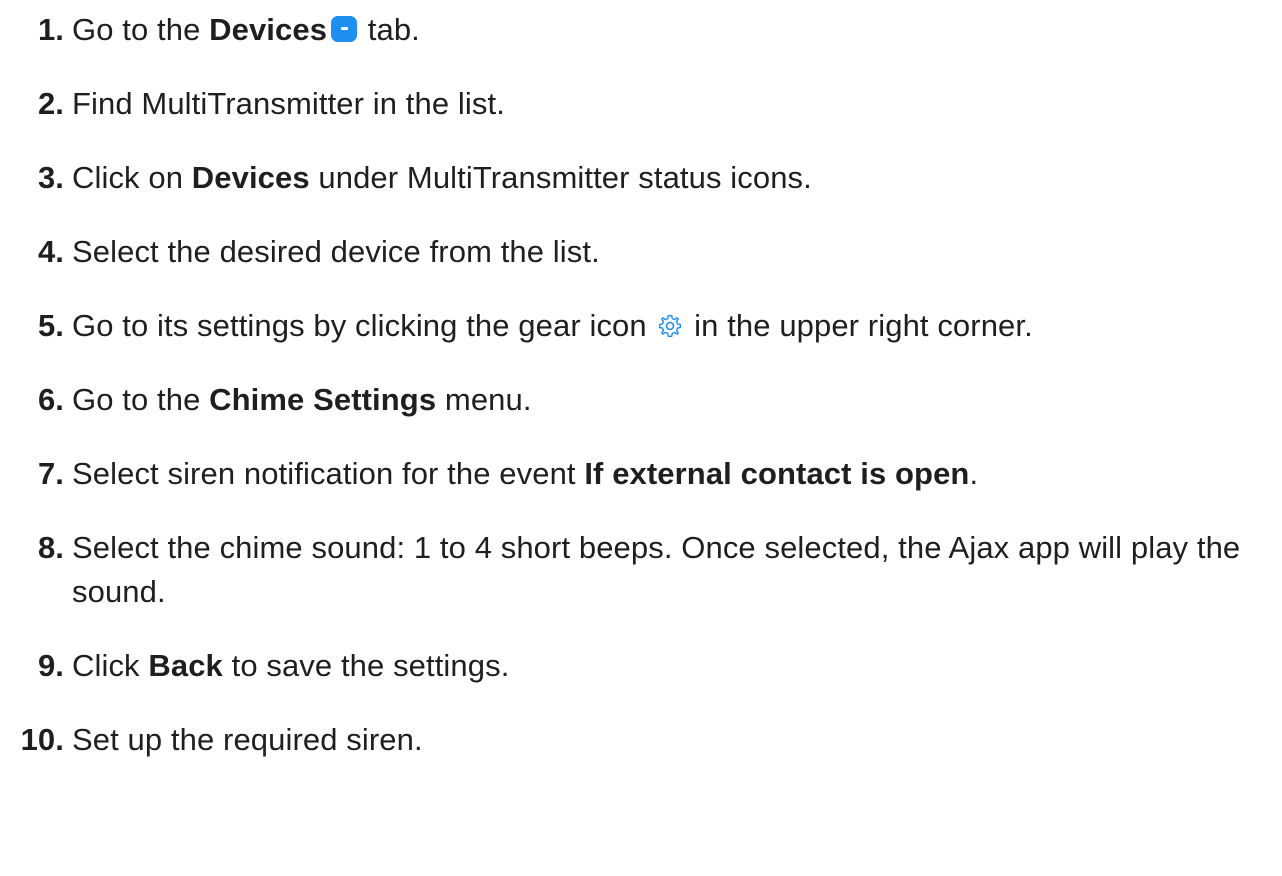 This screenshot has width=1282, height=876. What do you see at coordinates (50, 177) in the screenshot?
I see `step-number: 3.` at bounding box center [50, 177].